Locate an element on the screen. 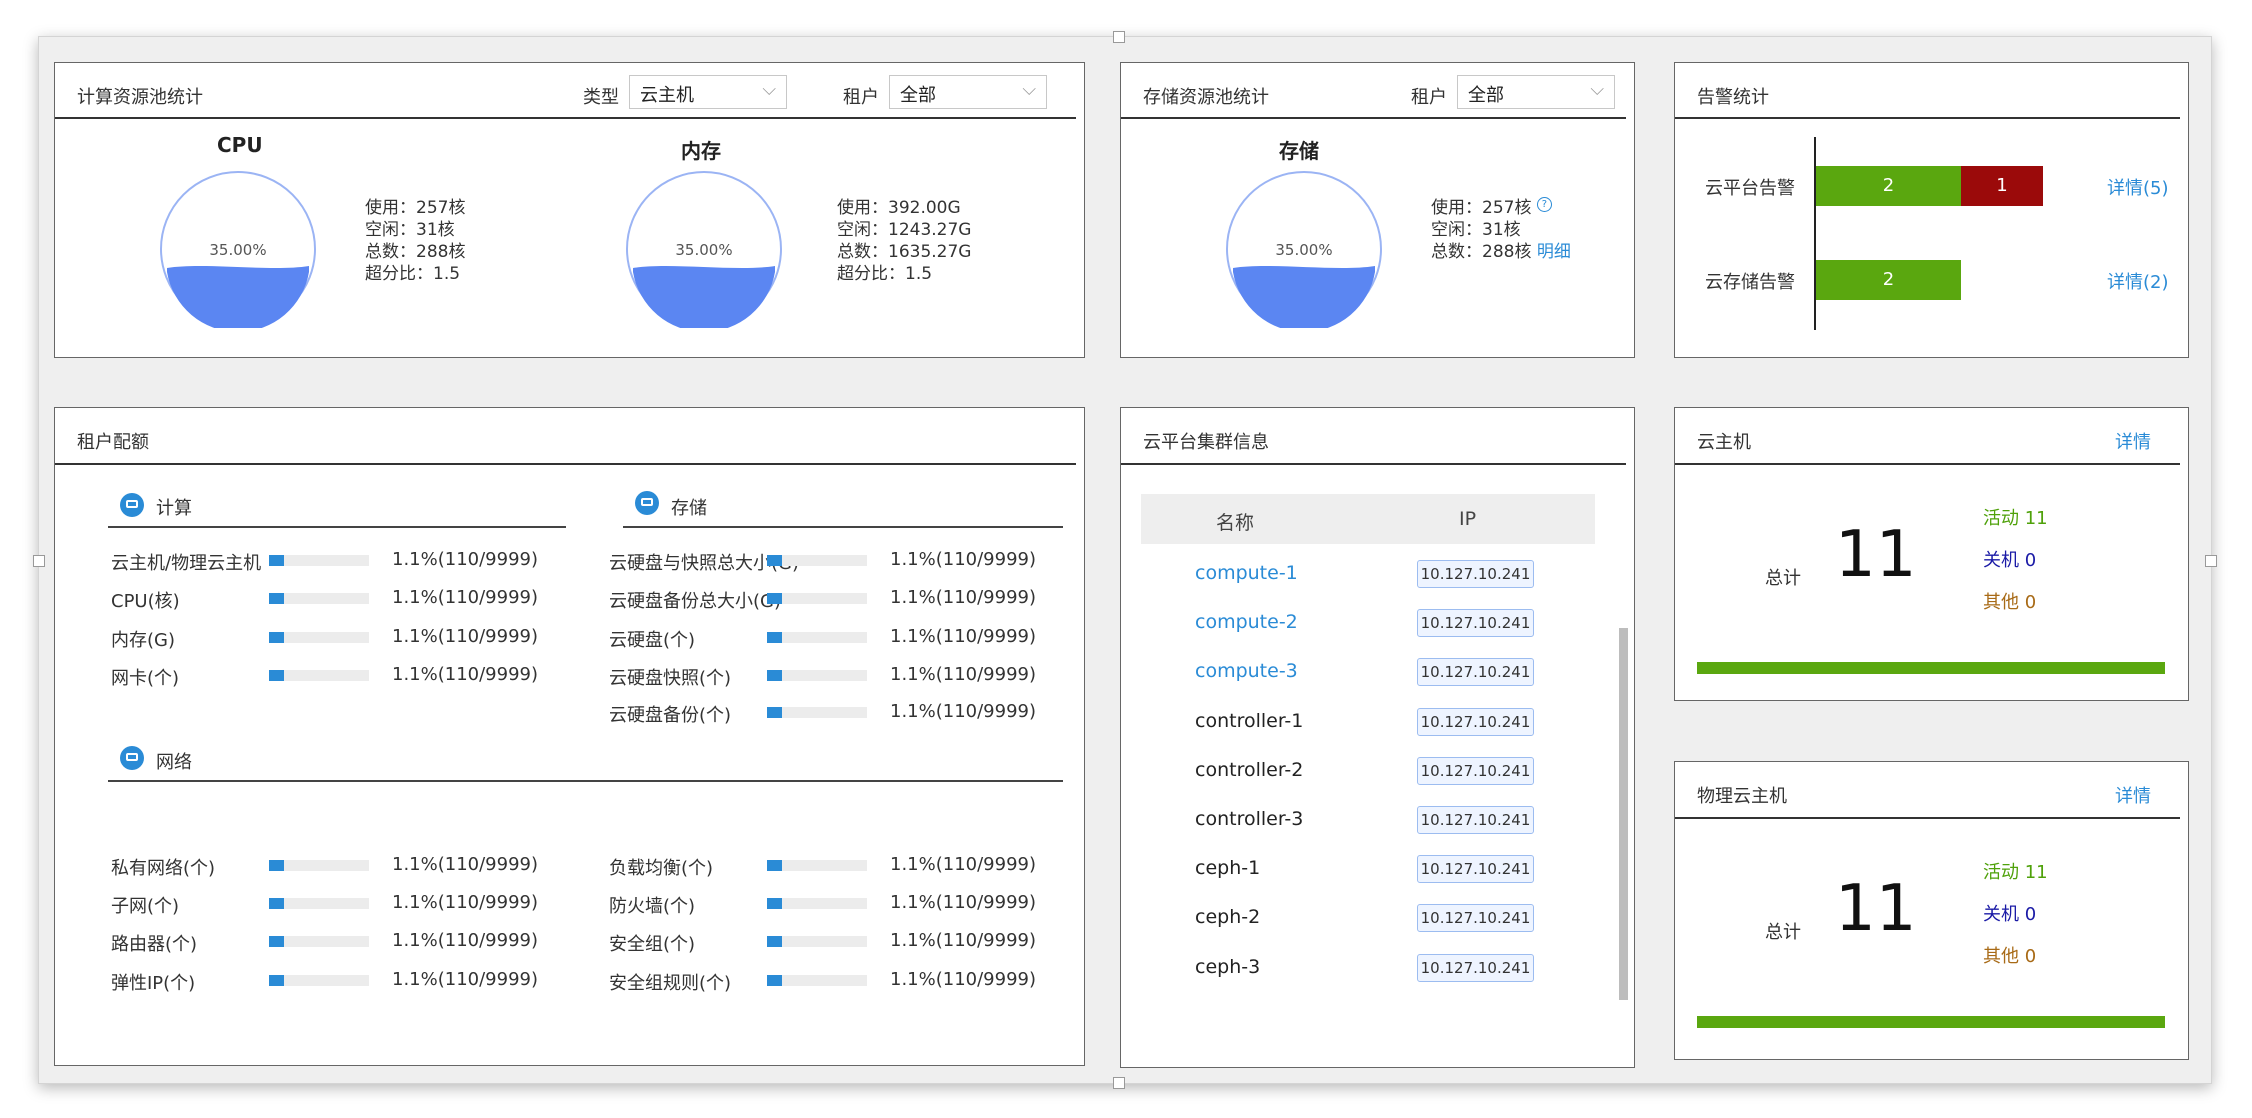  stat-total: 总数：288核 明细 is located at coordinates (1501, 252).